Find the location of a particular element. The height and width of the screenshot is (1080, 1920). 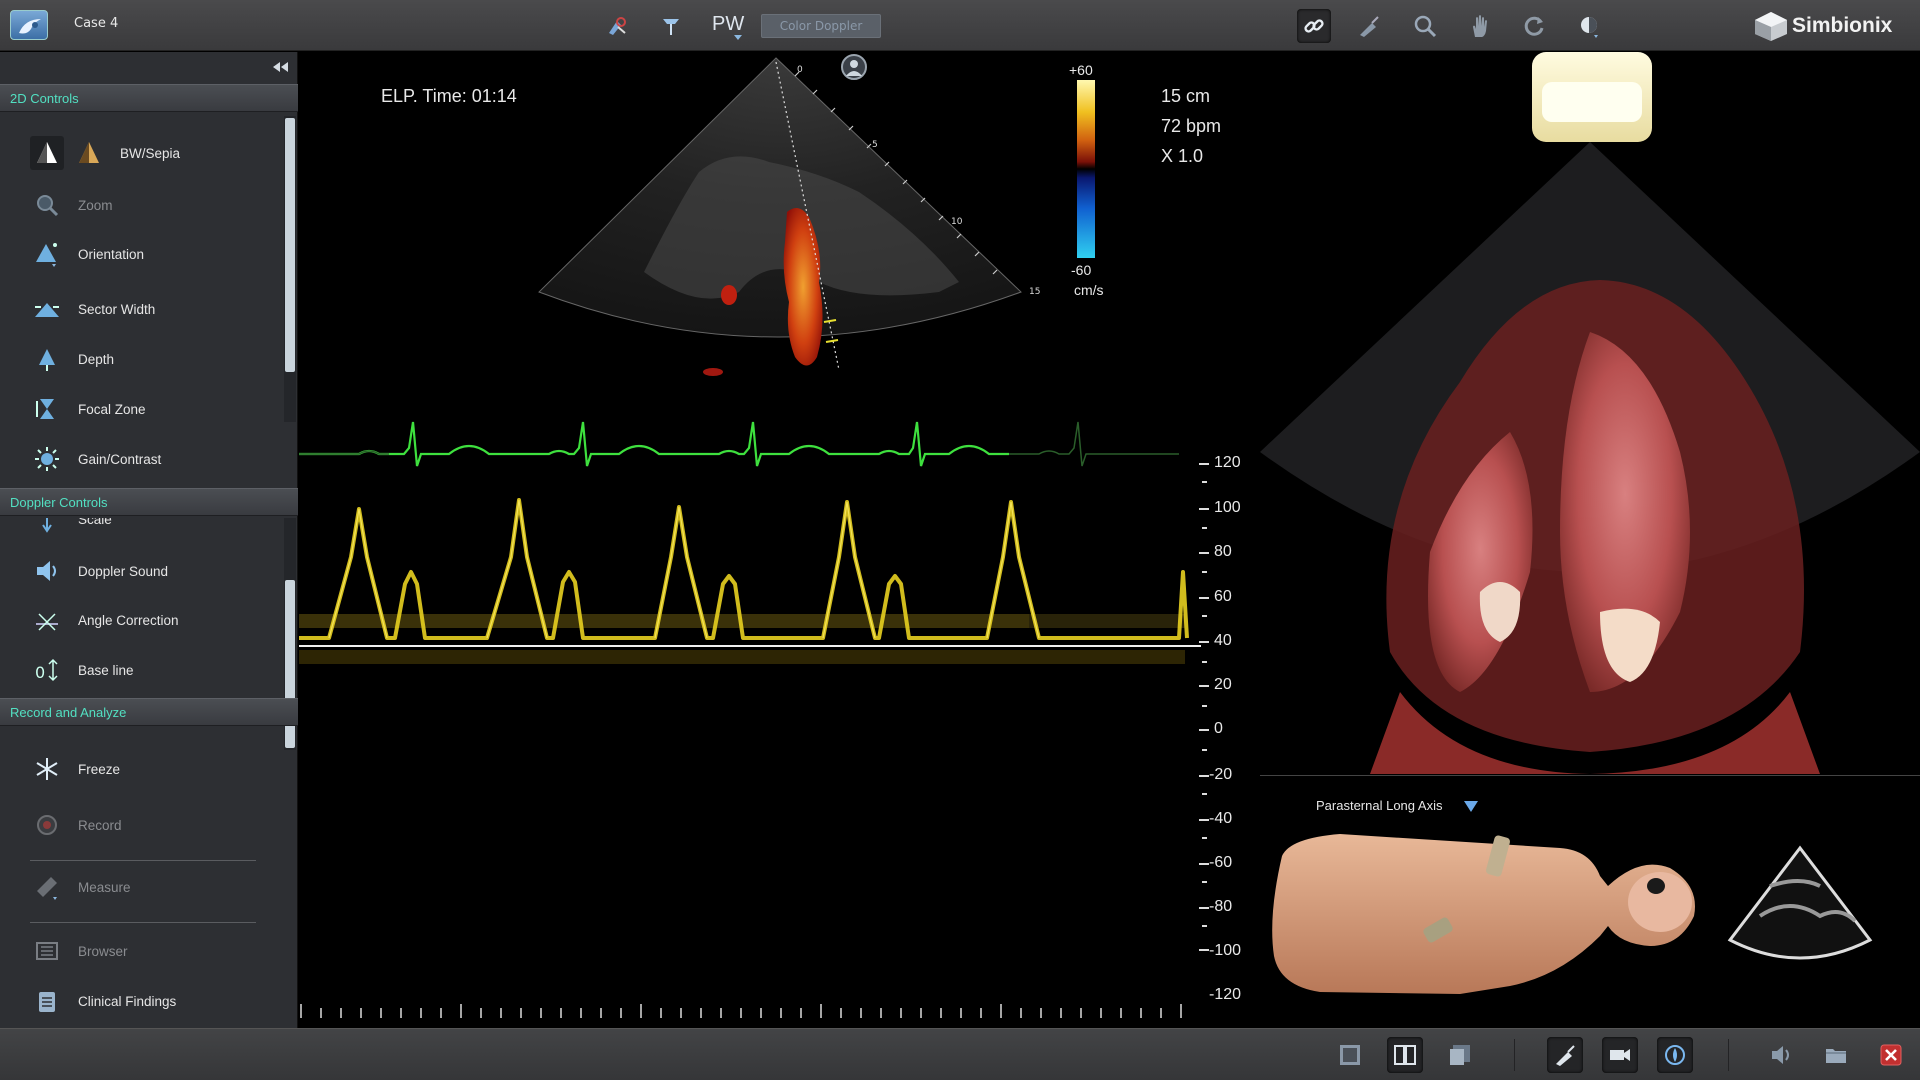

browser-label: Browser is located at coordinates (103, 951).